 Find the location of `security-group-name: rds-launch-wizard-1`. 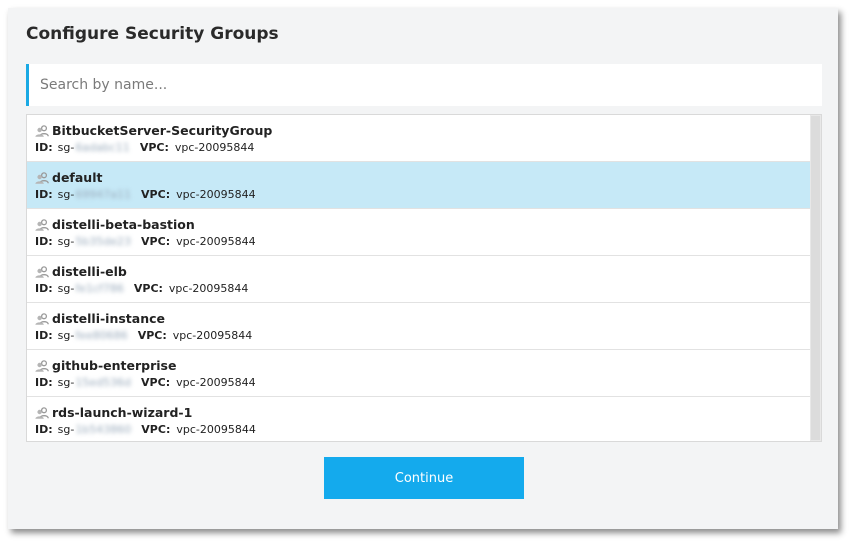

security-group-name: rds-launch-wizard-1 is located at coordinates (122, 412).